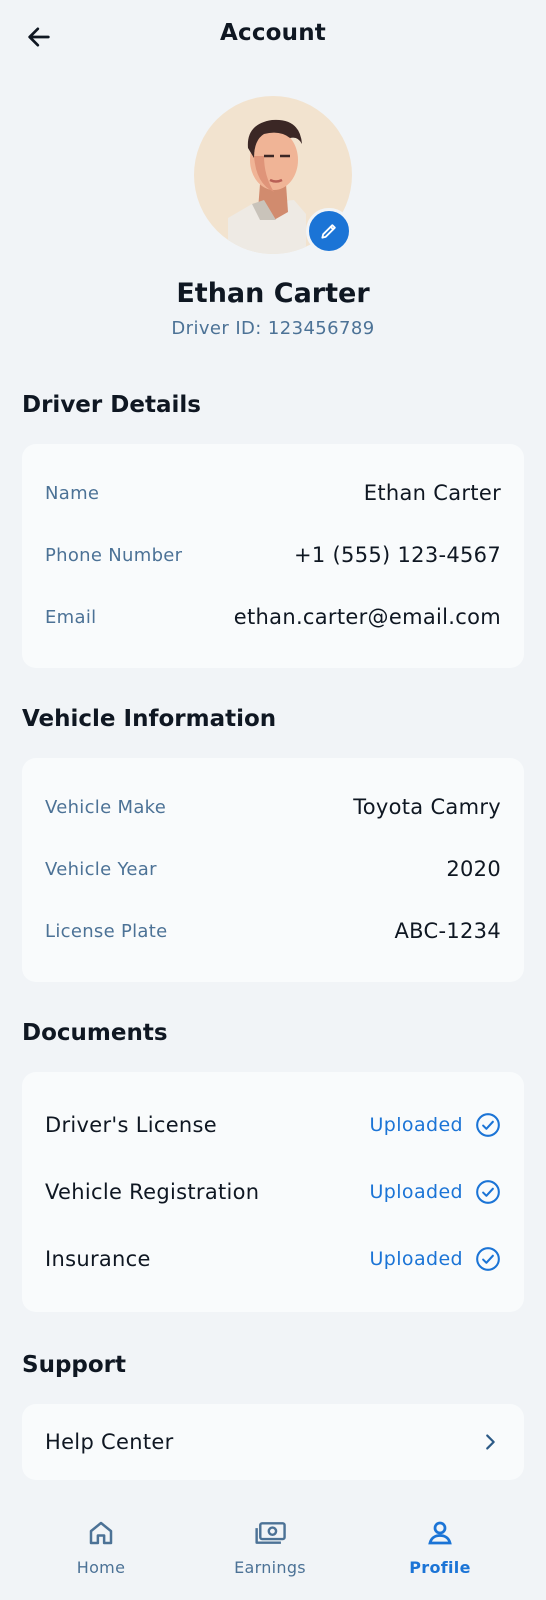 The width and height of the screenshot is (546, 1600). Describe the element at coordinates (272, 33) in the screenshot. I see `page-title: Account` at that location.